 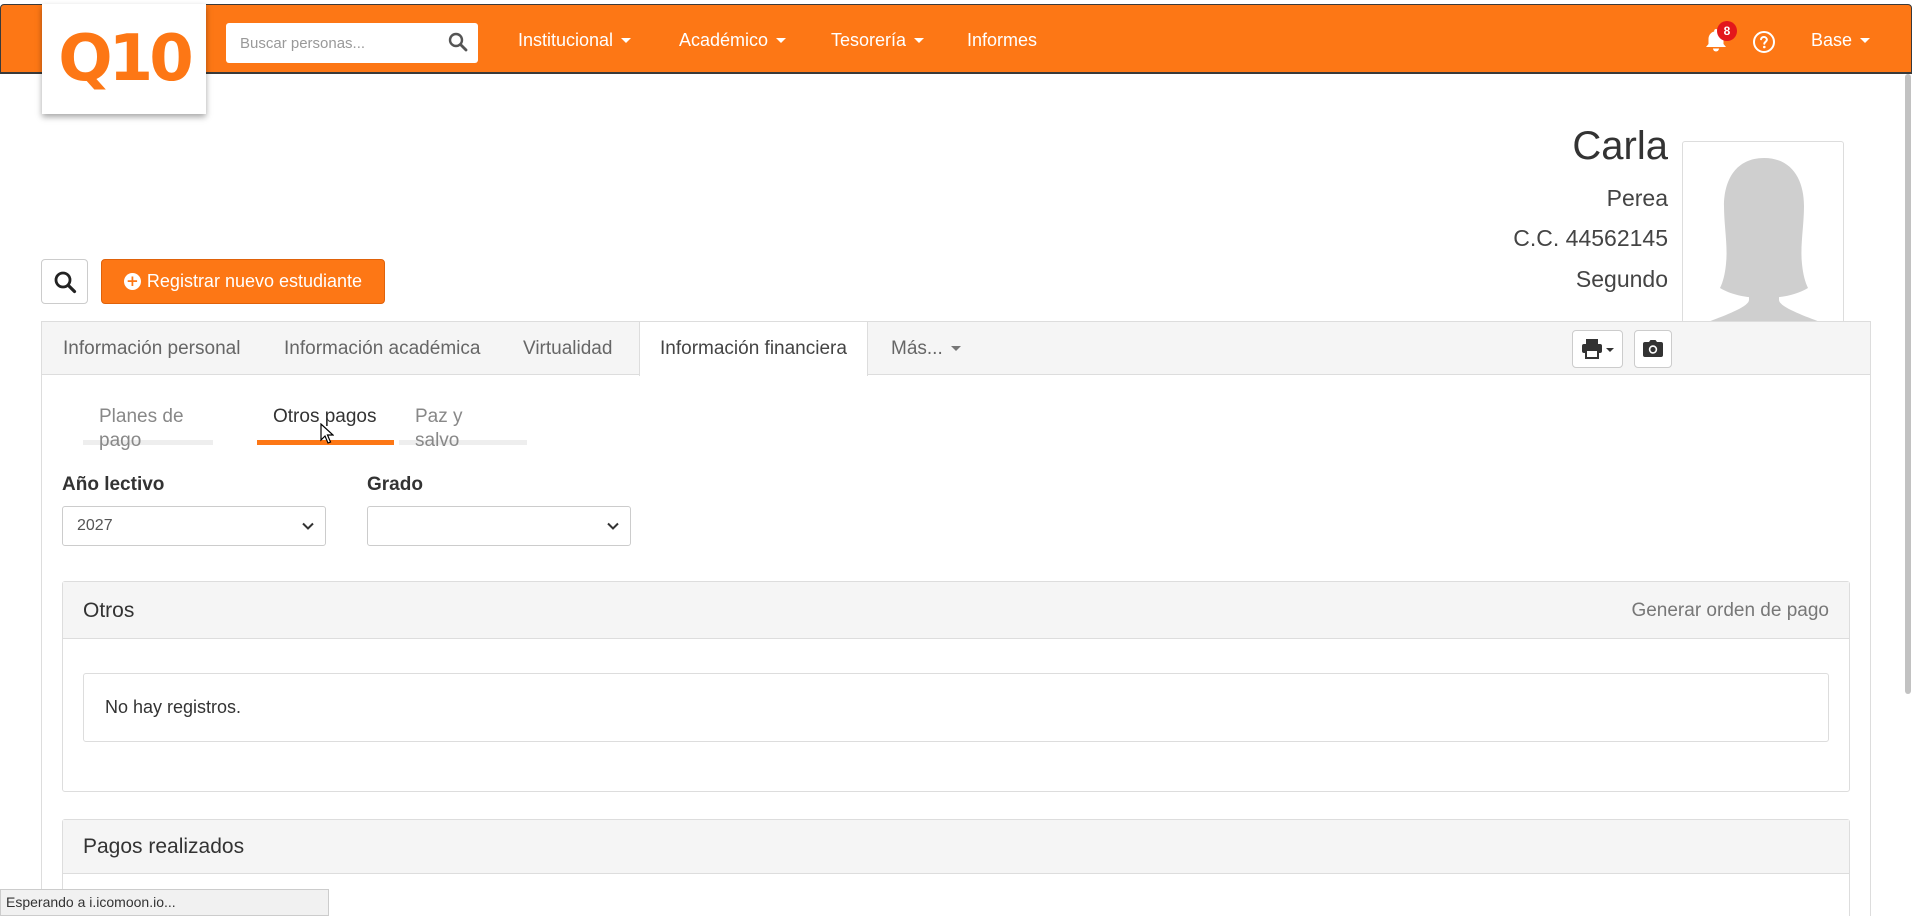 I want to click on subtab-planes-de-pago: Planes de pago, so click(x=148, y=428).